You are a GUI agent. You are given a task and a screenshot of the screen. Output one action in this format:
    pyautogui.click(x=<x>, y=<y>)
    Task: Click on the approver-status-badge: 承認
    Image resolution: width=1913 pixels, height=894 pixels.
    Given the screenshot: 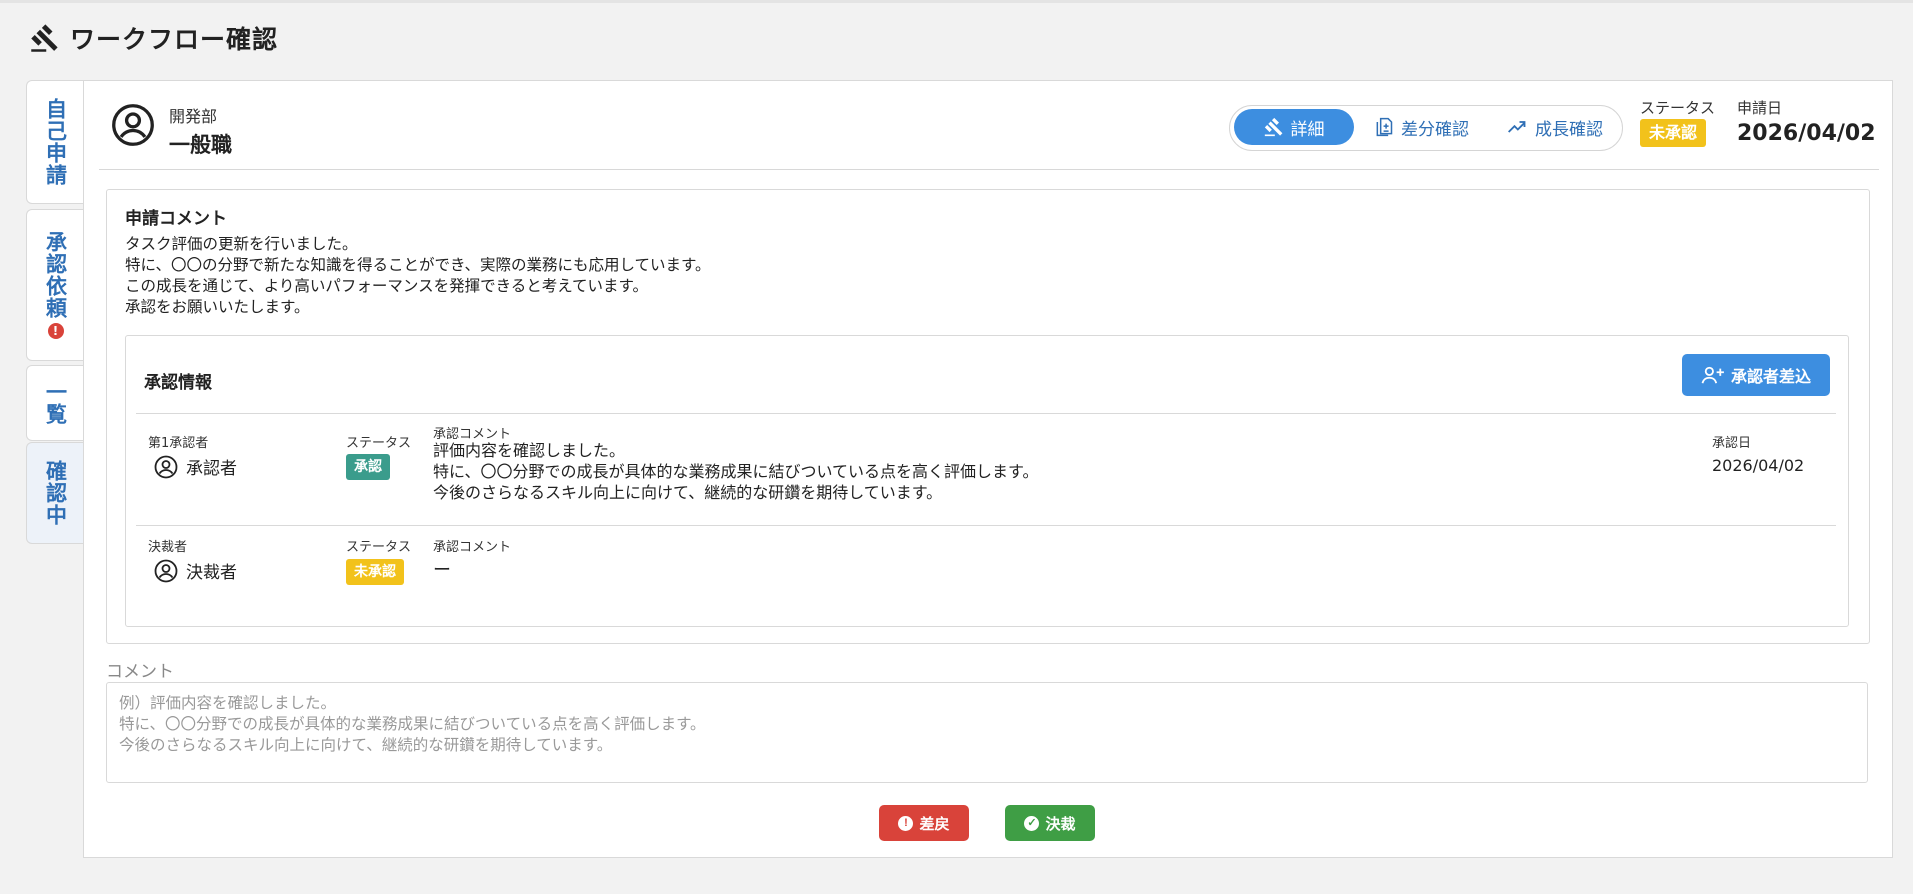 What is the action you would take?
    pyautogui.click(x=368, y=467)
    